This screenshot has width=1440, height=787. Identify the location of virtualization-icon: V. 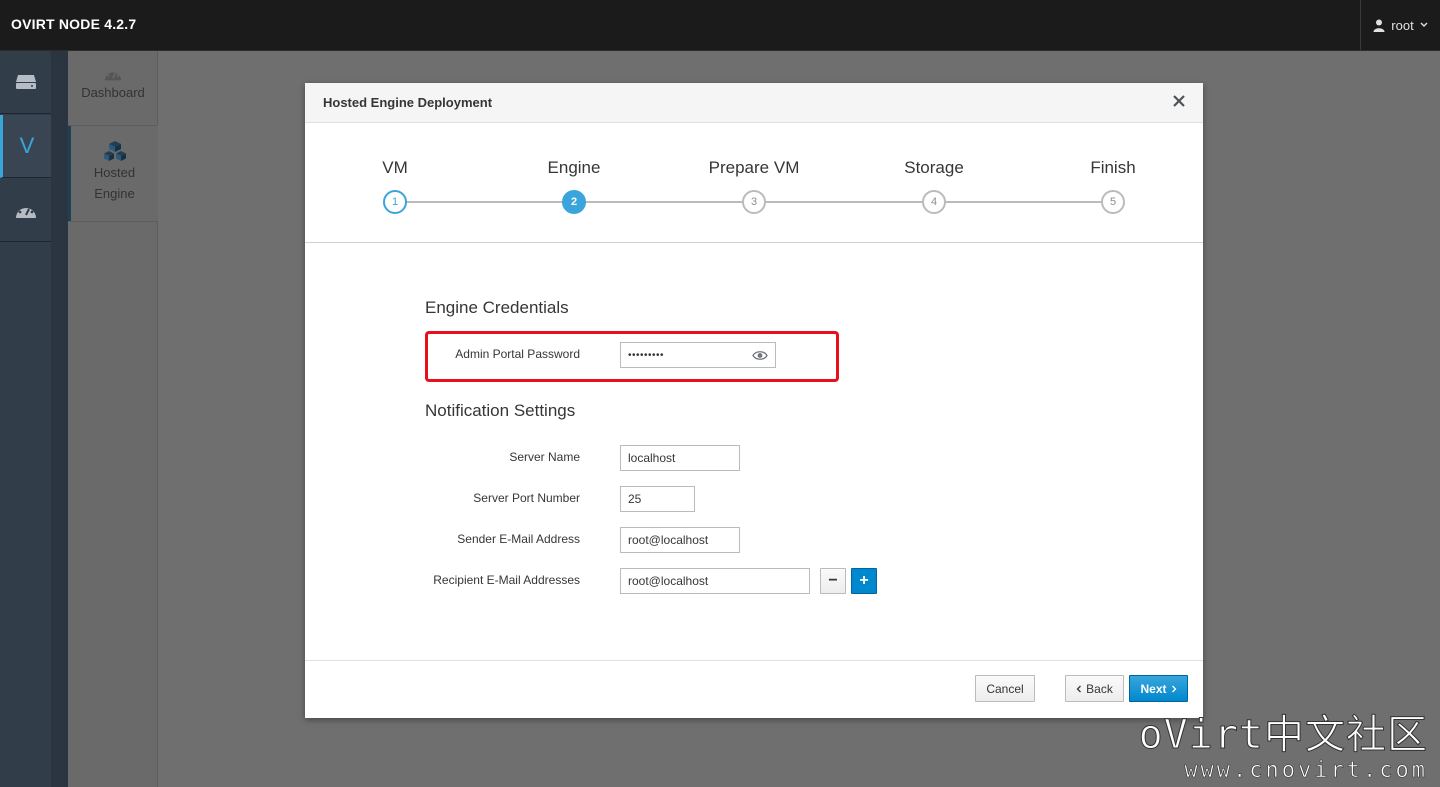
(27, 145).